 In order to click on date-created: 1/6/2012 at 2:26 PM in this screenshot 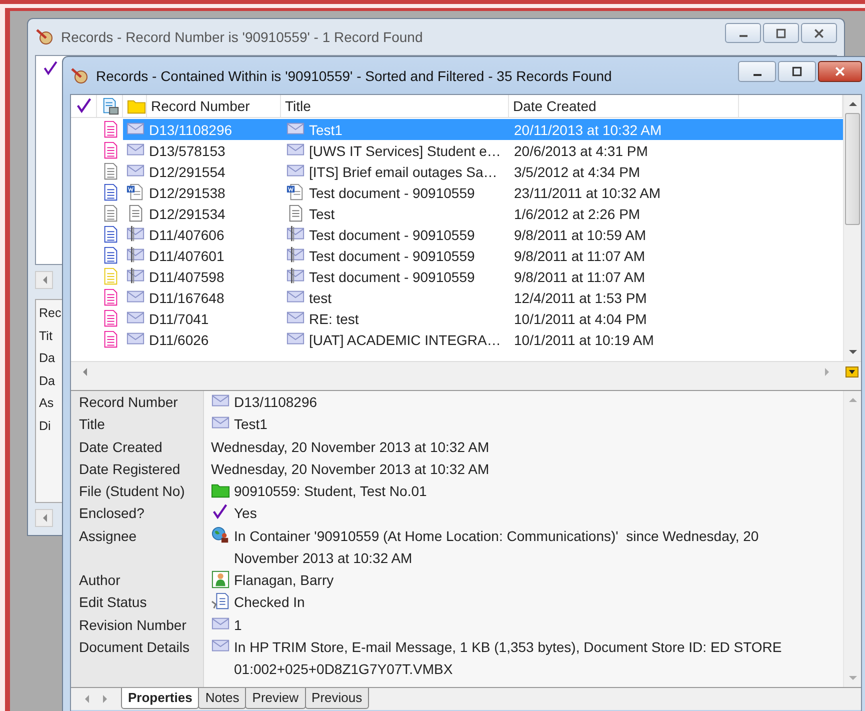, I will do `click(577, 214)`.